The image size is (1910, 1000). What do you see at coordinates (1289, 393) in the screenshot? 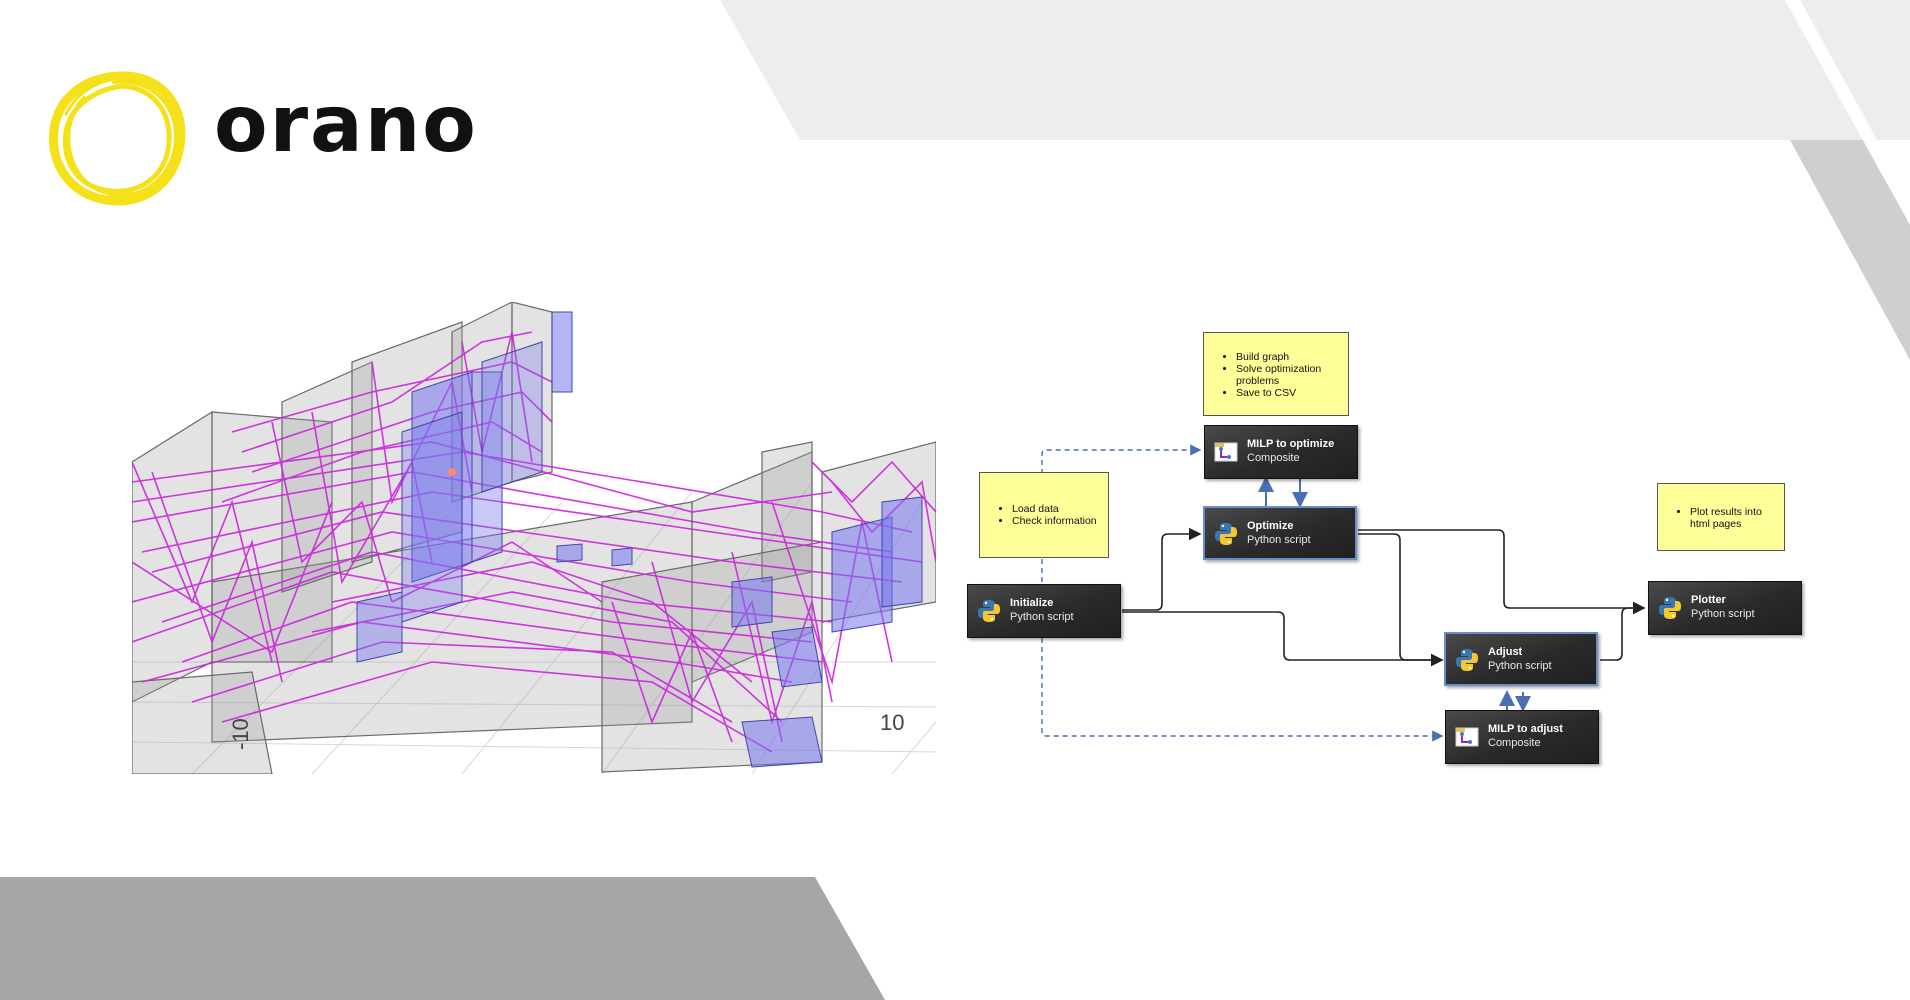
I see `note-item: Save to CSV` at bounding box center [1289, 393].